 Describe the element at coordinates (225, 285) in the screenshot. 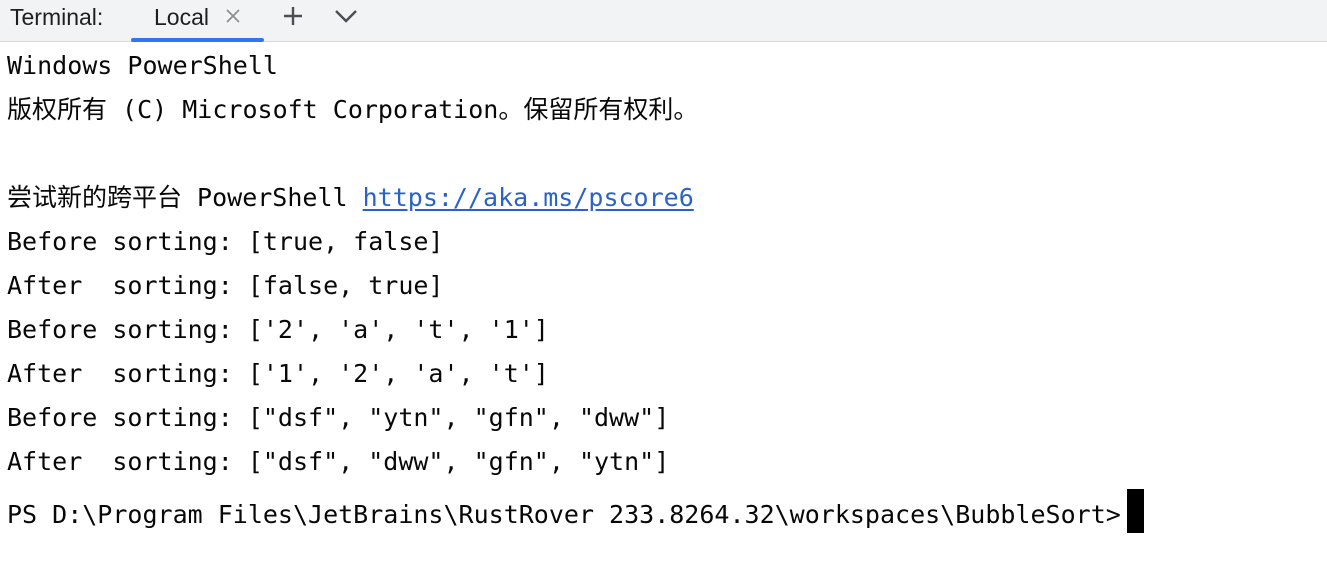

I see `terminal-line: After sorting: [false, true]` at that location.